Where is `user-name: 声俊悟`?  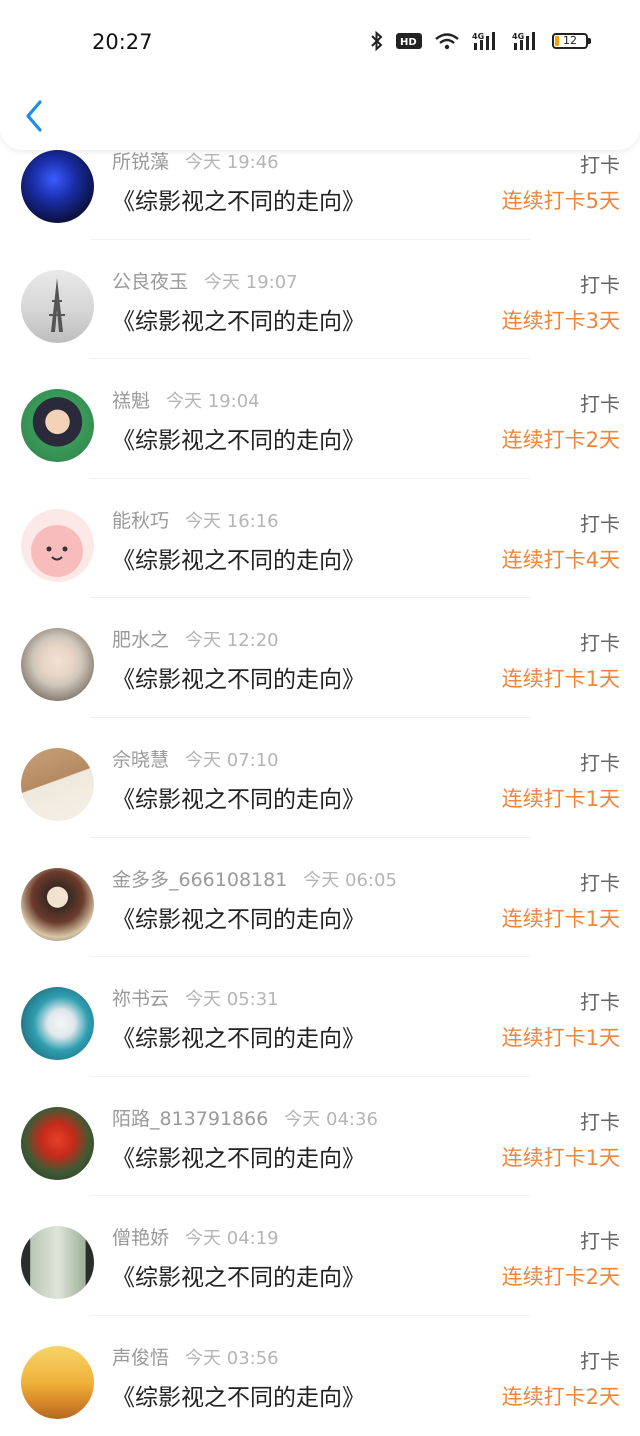 user-name: 声俊悟 is located at coordinates (140, 1358).